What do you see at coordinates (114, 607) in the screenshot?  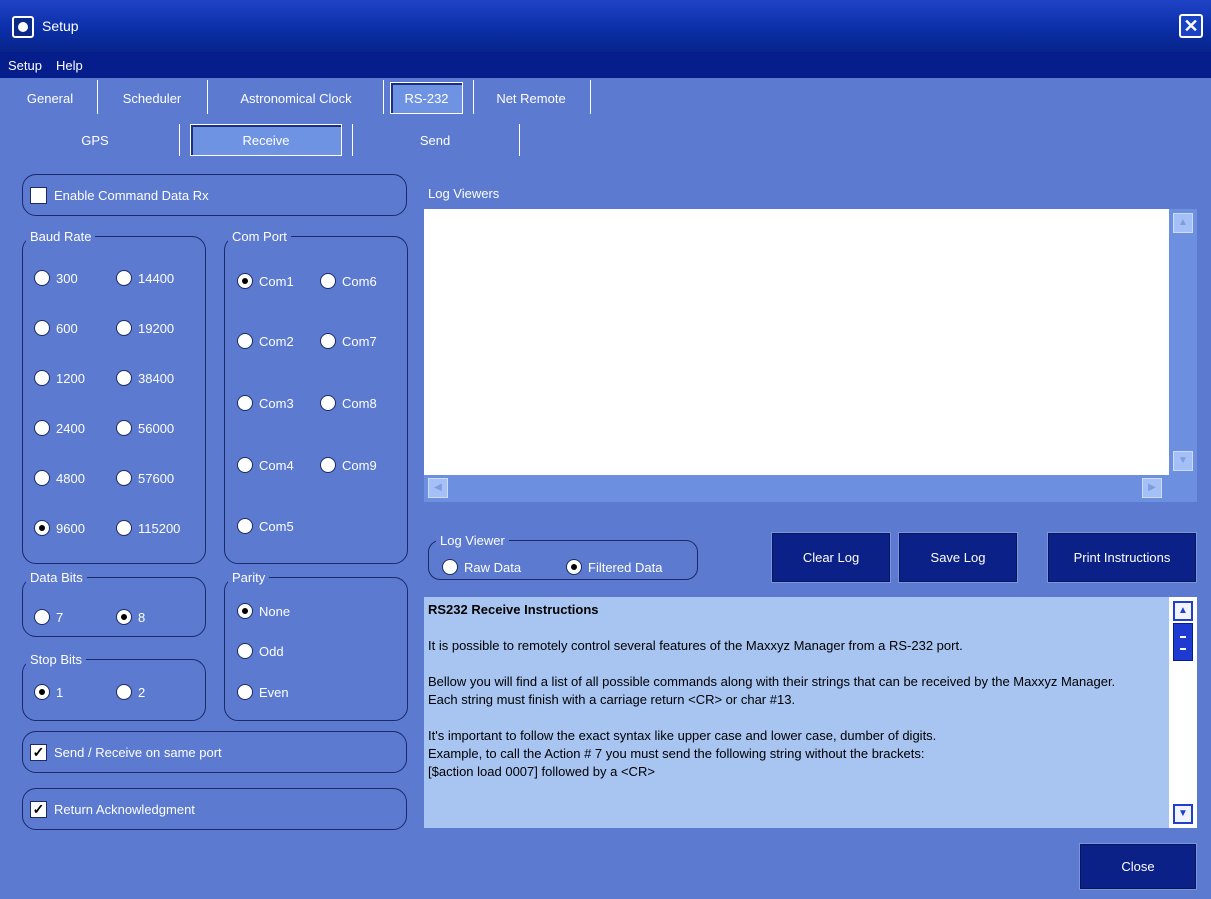 I see `data-bits-group` at bounding box center [114, 607].